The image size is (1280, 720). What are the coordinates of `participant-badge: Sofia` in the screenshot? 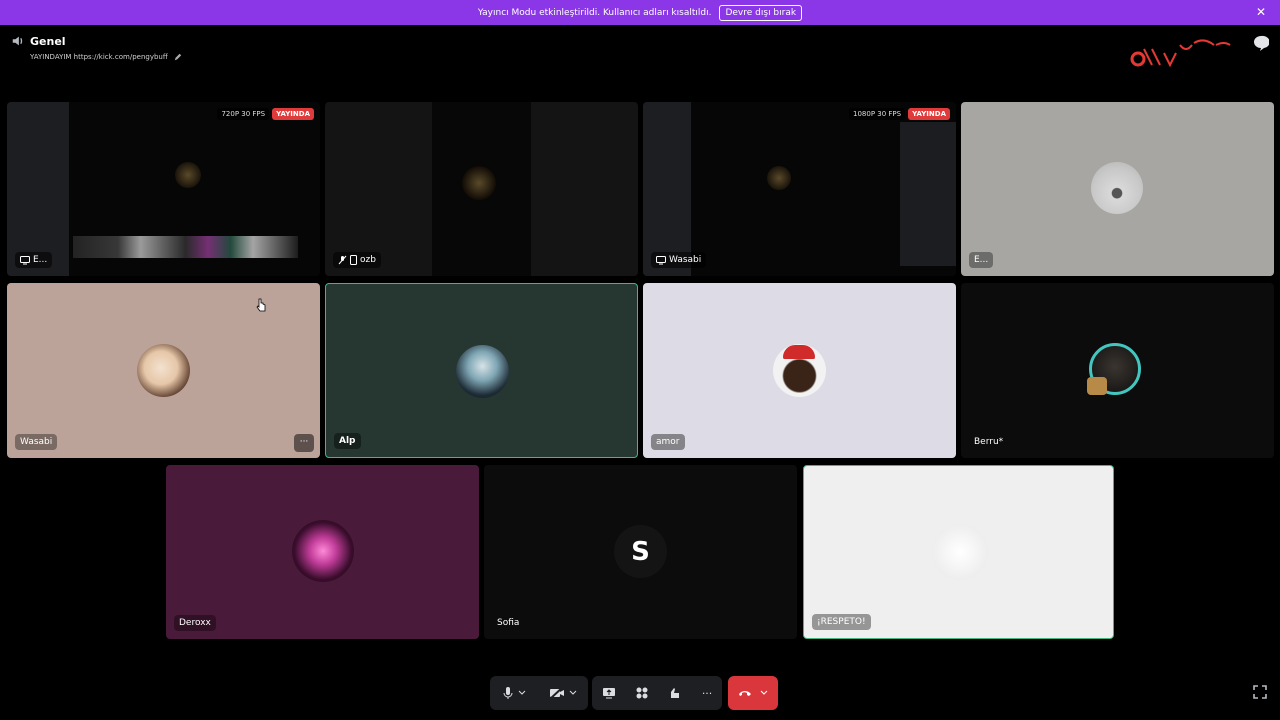 It's located at (508, 623).